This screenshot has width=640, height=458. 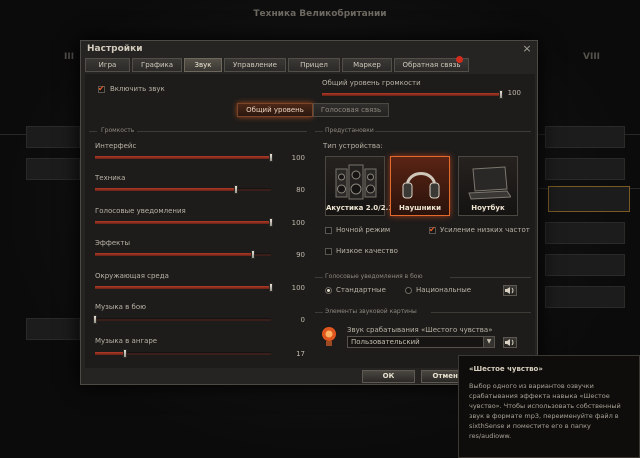 What do you see at coordinates (592, 57) in the screenshot?
I see `tier-label-right: VIII` at bounding box center [592, 57].